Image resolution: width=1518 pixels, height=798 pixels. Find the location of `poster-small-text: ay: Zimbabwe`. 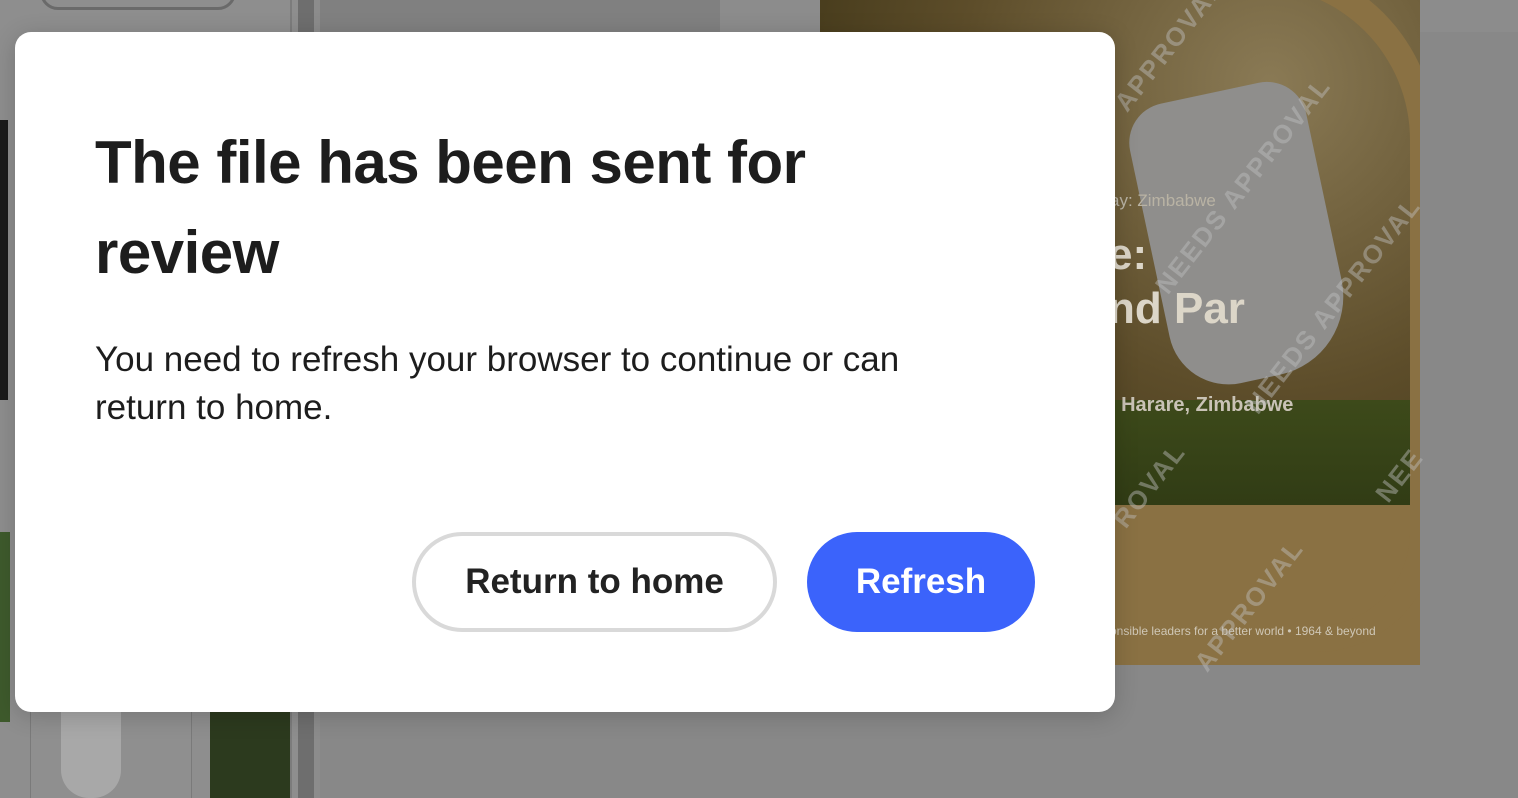

poster-small-text: ay: Zimbabwe is located at coordinates (1163, 200).